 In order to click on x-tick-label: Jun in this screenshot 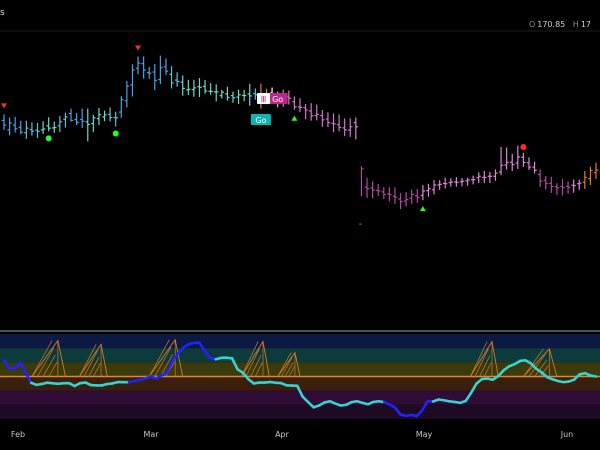, I will do `click(567, 434)`.